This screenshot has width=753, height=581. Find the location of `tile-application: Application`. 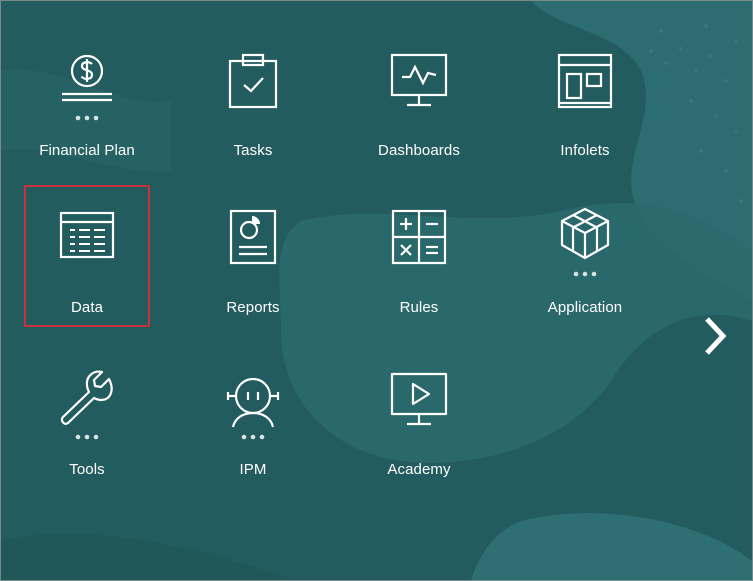

tile-application: Application is located at coordinates (585, 256).